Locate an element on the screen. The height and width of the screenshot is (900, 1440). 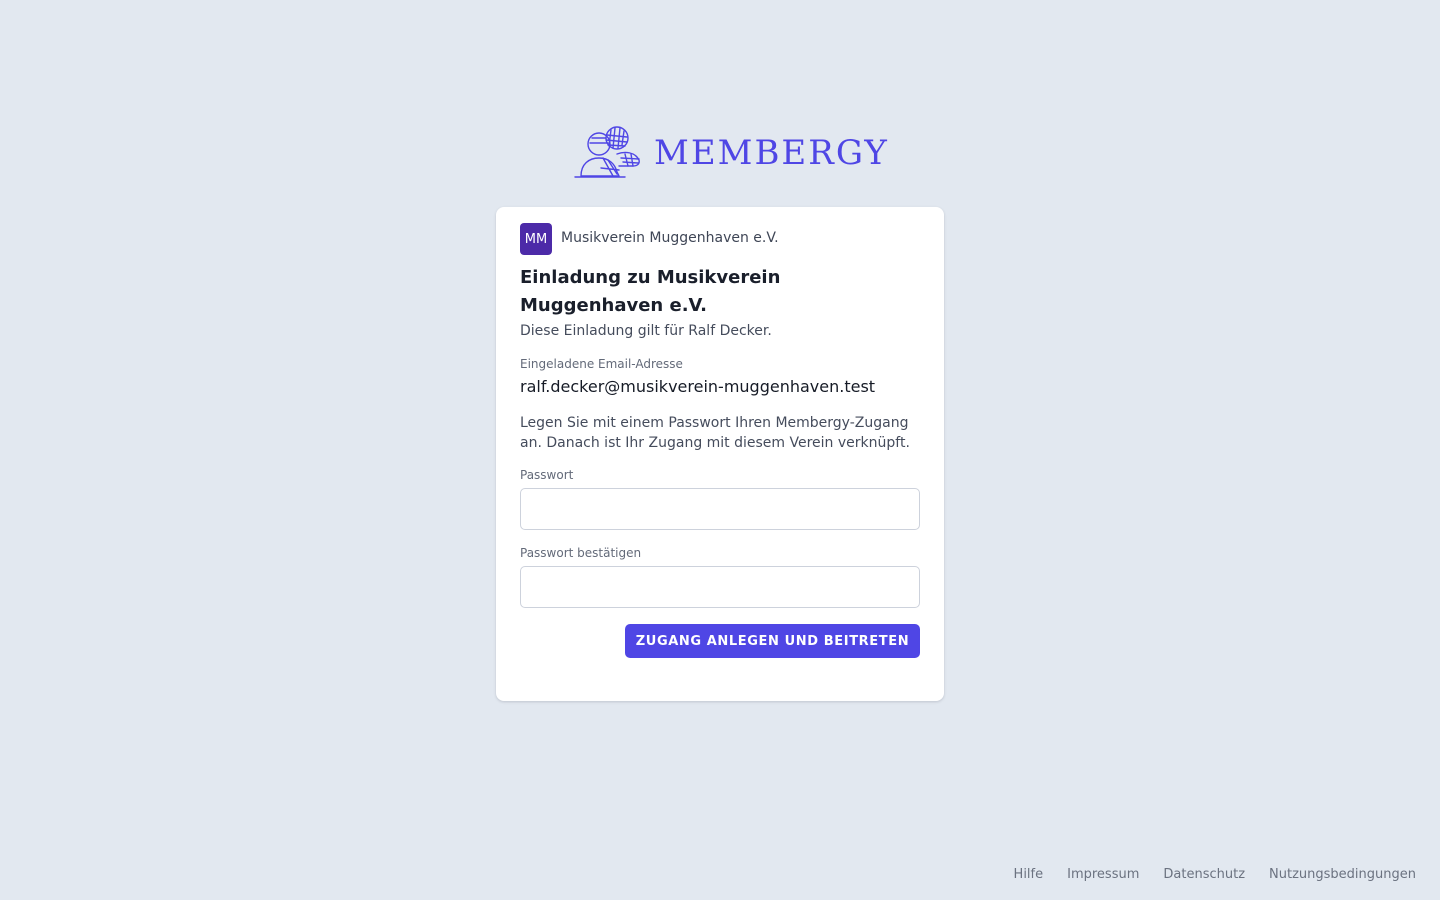
invited-email-value: ralf.decker@musikverein-muggenhaven.test is located at coordinates (698, 386).